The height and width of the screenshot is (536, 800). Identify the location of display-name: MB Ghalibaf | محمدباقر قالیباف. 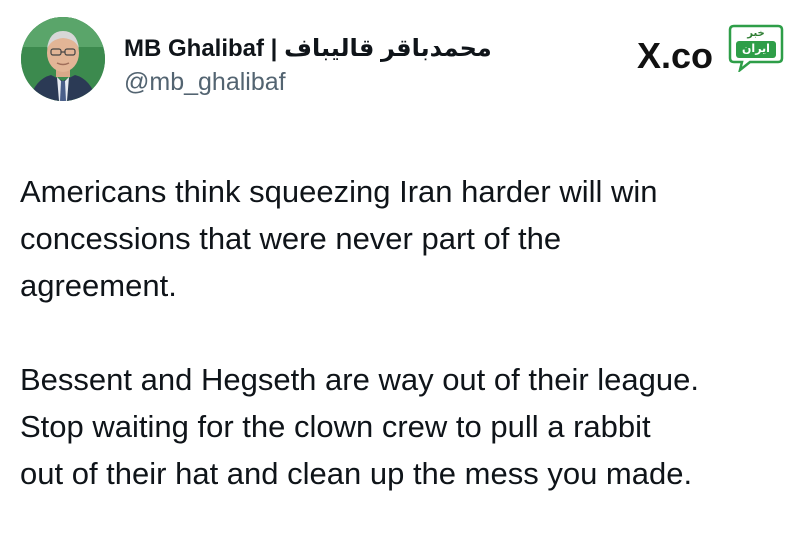
(308, 48).